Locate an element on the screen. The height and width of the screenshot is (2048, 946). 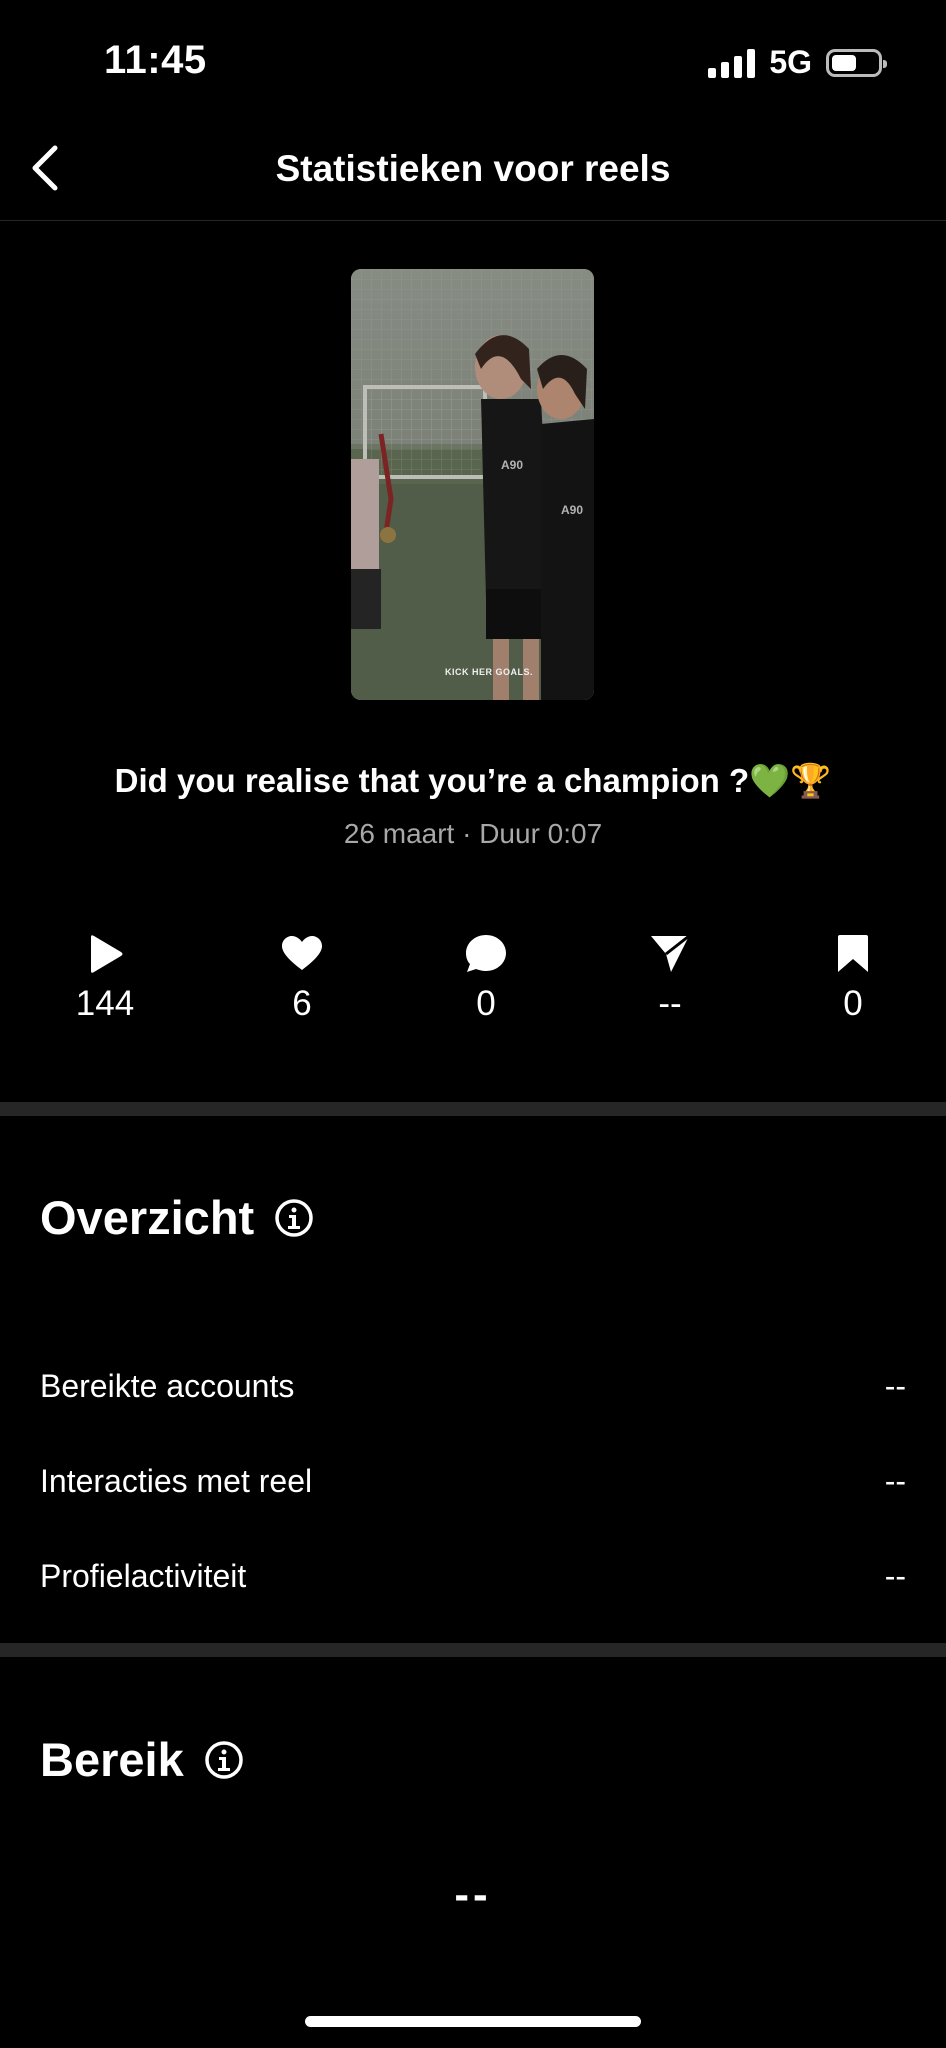
comments-count: 0 is located at coordinates (486, 1003).